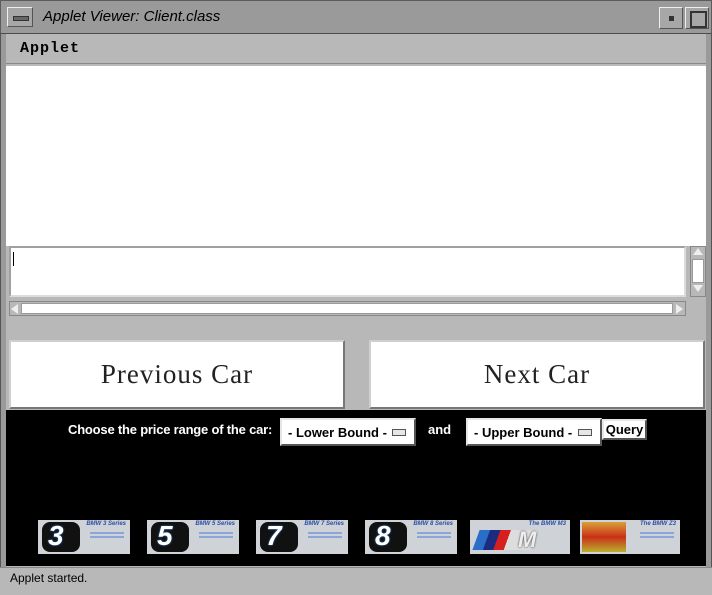 The width and height of the screenshot is (712, 595). Describe the element at coordinates (604, 537) in the screenshot. I see `z3-photo-image` at that location.